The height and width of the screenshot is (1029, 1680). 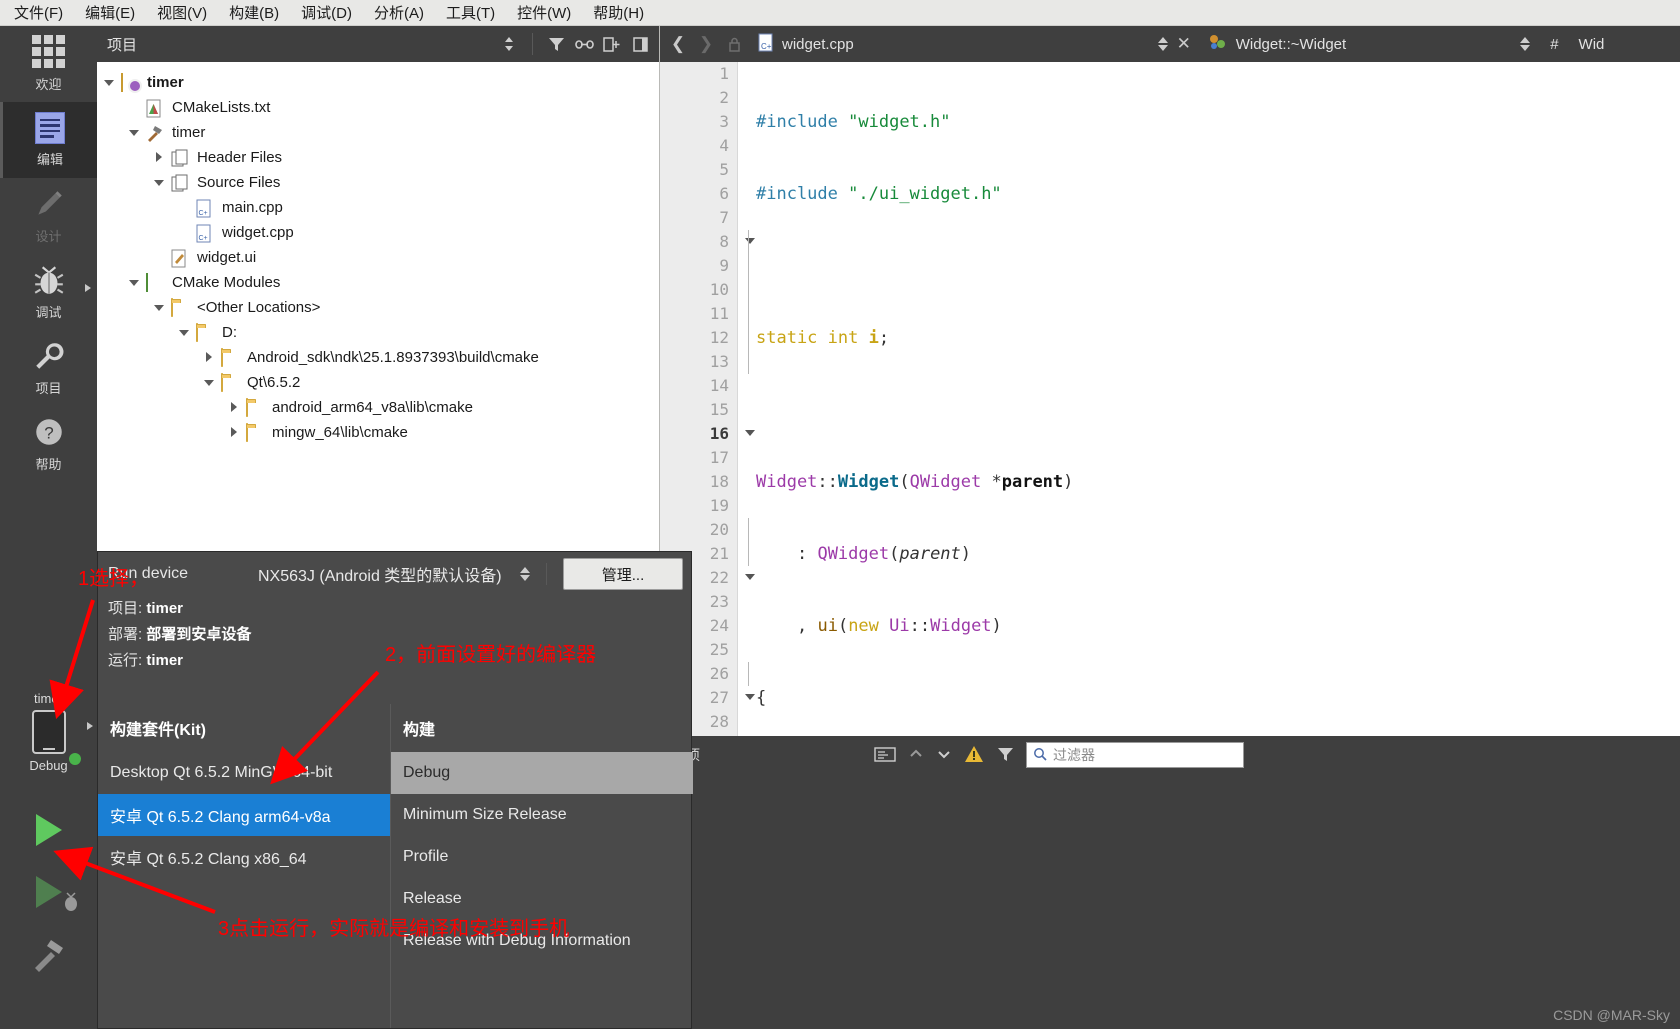 What do you see at coordinates (381, 207) in the screenshot?
I see `tree-item: C+ main.cpp` at bounding box center [381, 207].